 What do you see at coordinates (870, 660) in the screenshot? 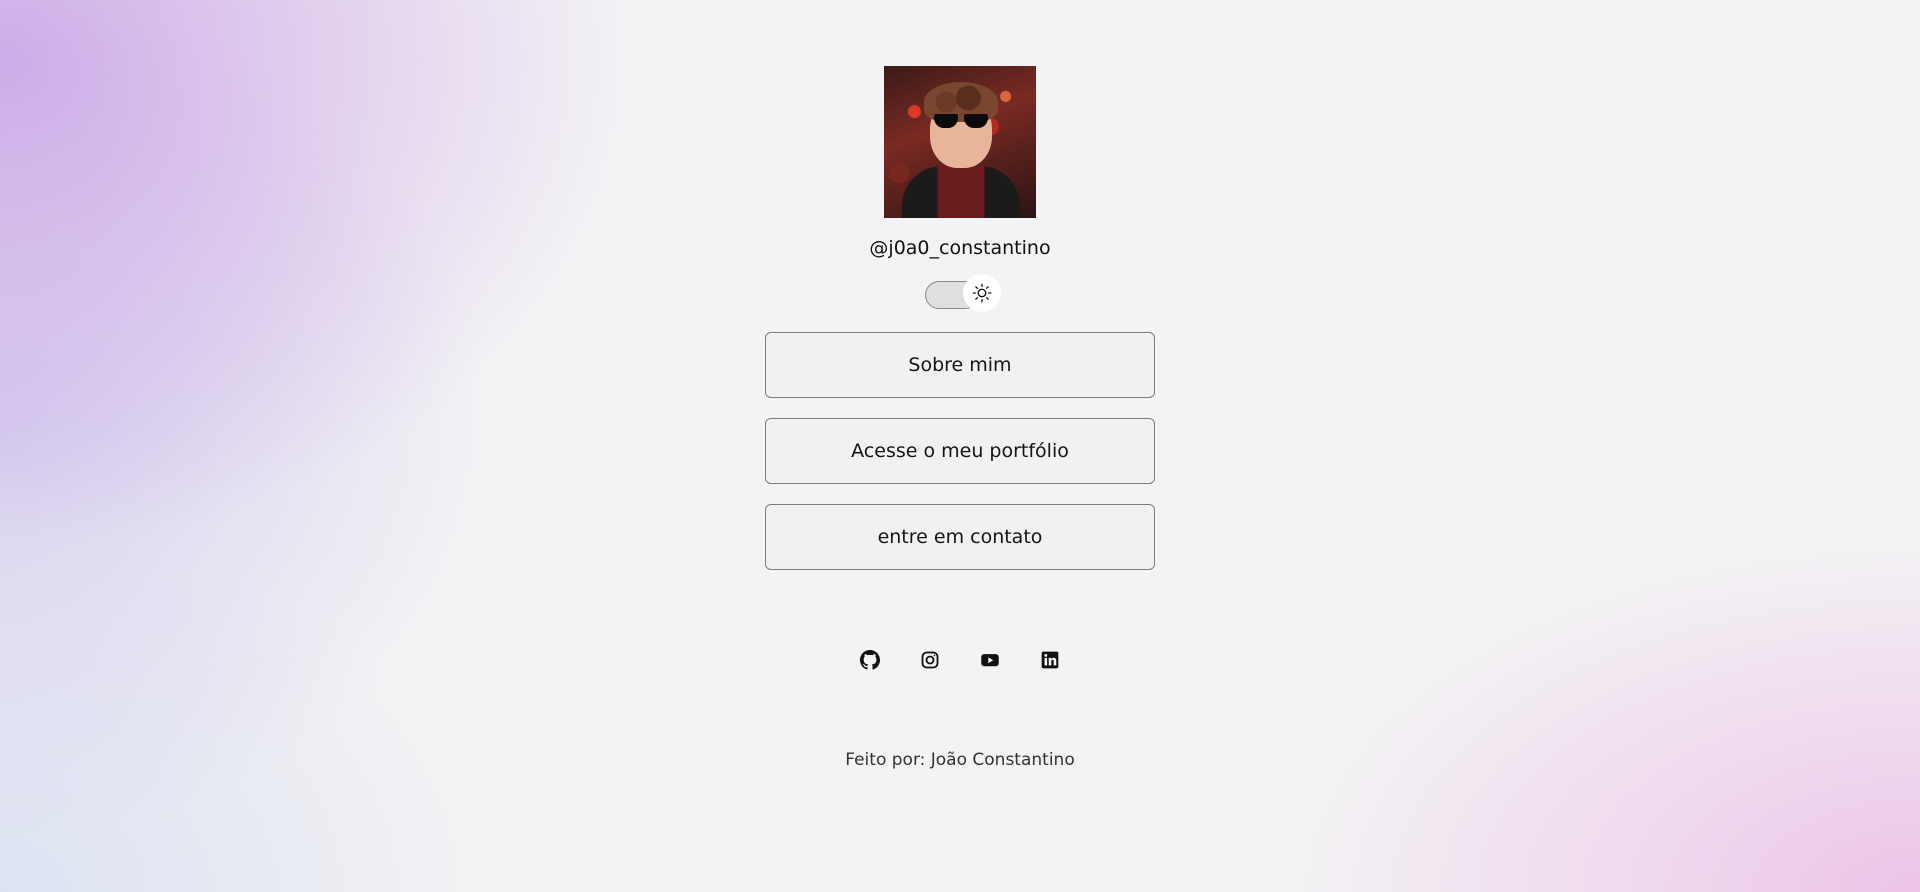
I see `github-icon` at bounding box center [870, 660].